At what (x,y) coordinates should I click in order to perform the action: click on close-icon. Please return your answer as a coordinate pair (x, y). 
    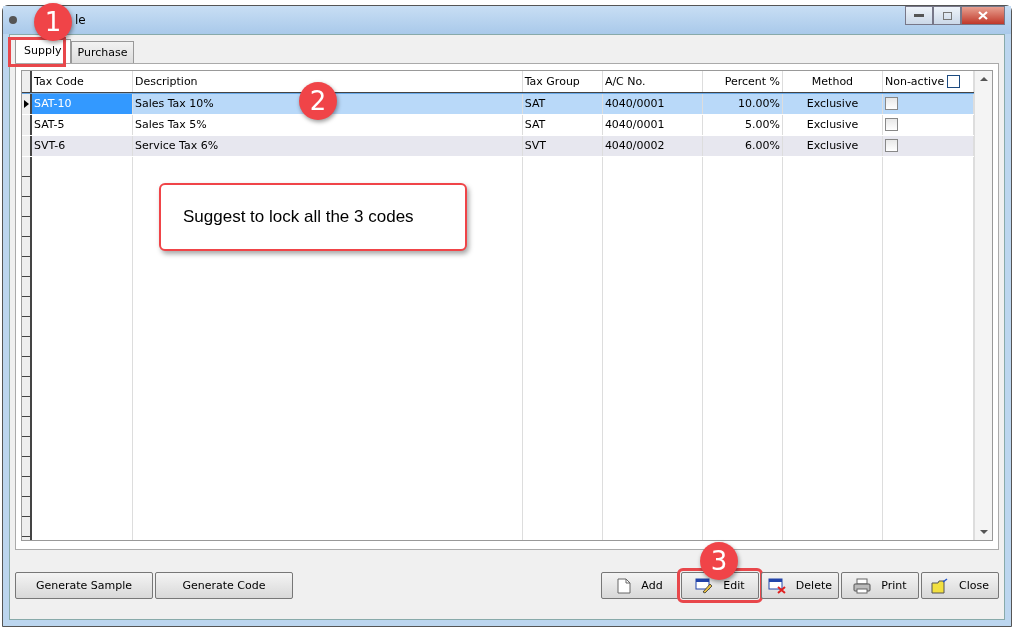
    Looking at the image, I should click on (983, 15).